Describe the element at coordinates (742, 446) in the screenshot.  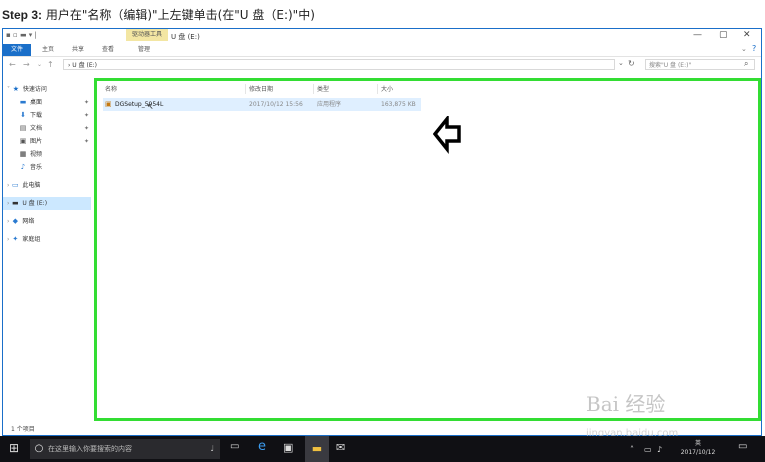
I see `notification-icon: ▭` at that location.